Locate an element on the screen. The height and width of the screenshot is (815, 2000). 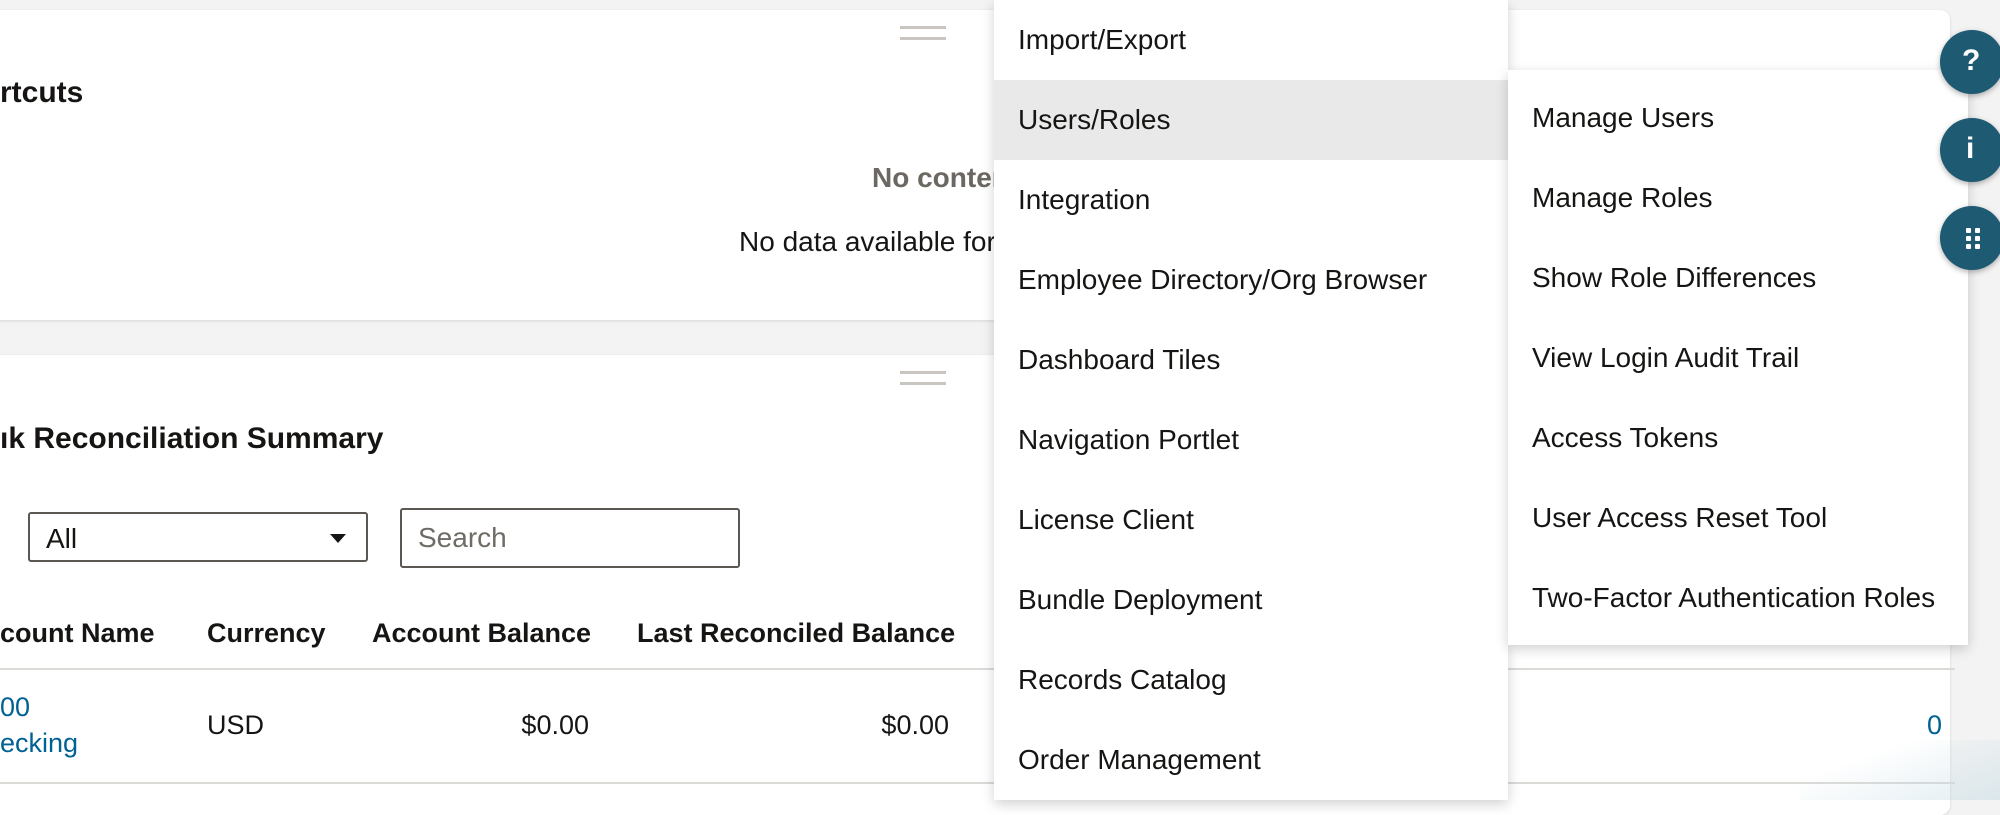
submenu-item-show-role-differences: Show Role Differences is located at coordinates (1738, 278).